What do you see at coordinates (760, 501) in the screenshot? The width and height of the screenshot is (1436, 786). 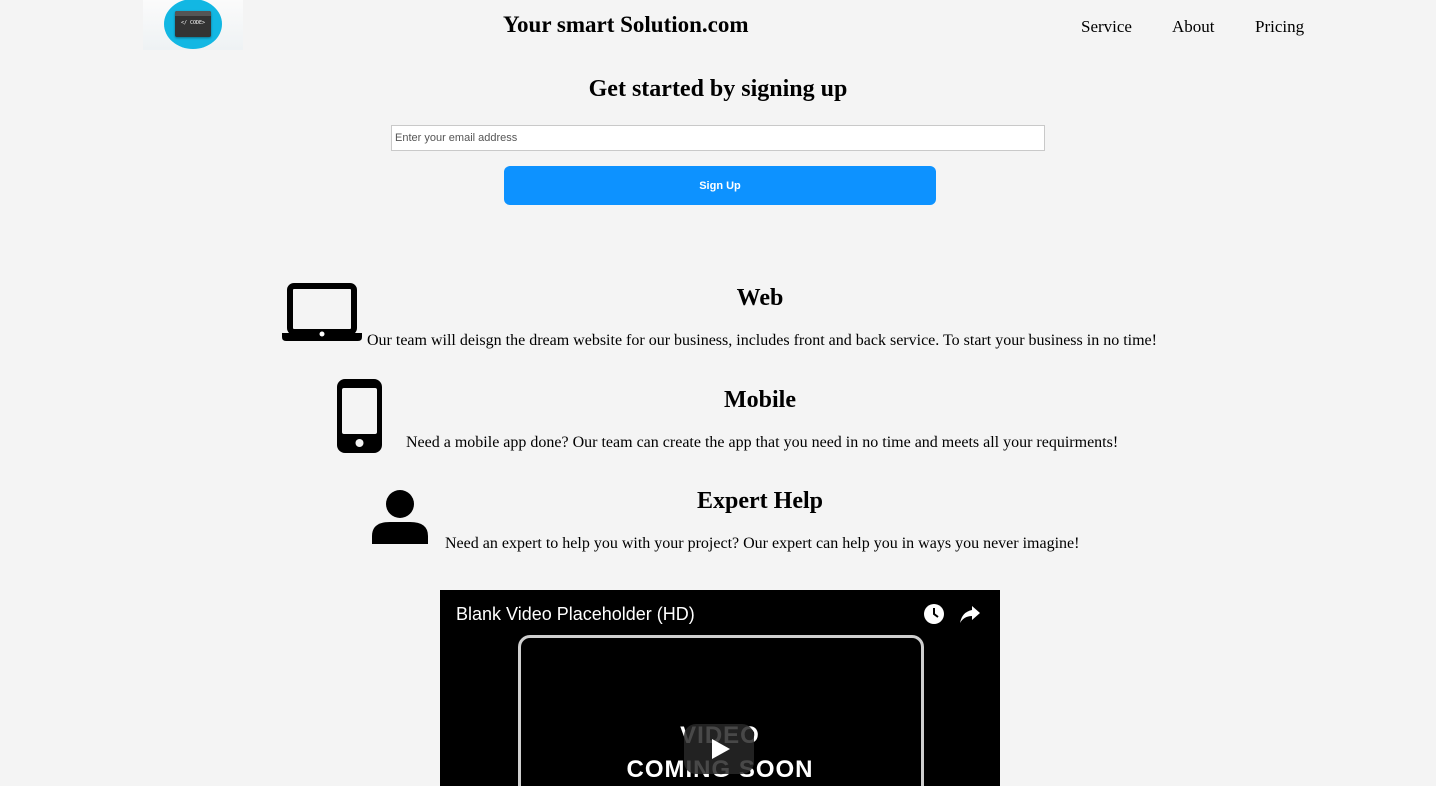 I see `feature-title-expert-help: Expert Help` at bounding box center [760, 501].